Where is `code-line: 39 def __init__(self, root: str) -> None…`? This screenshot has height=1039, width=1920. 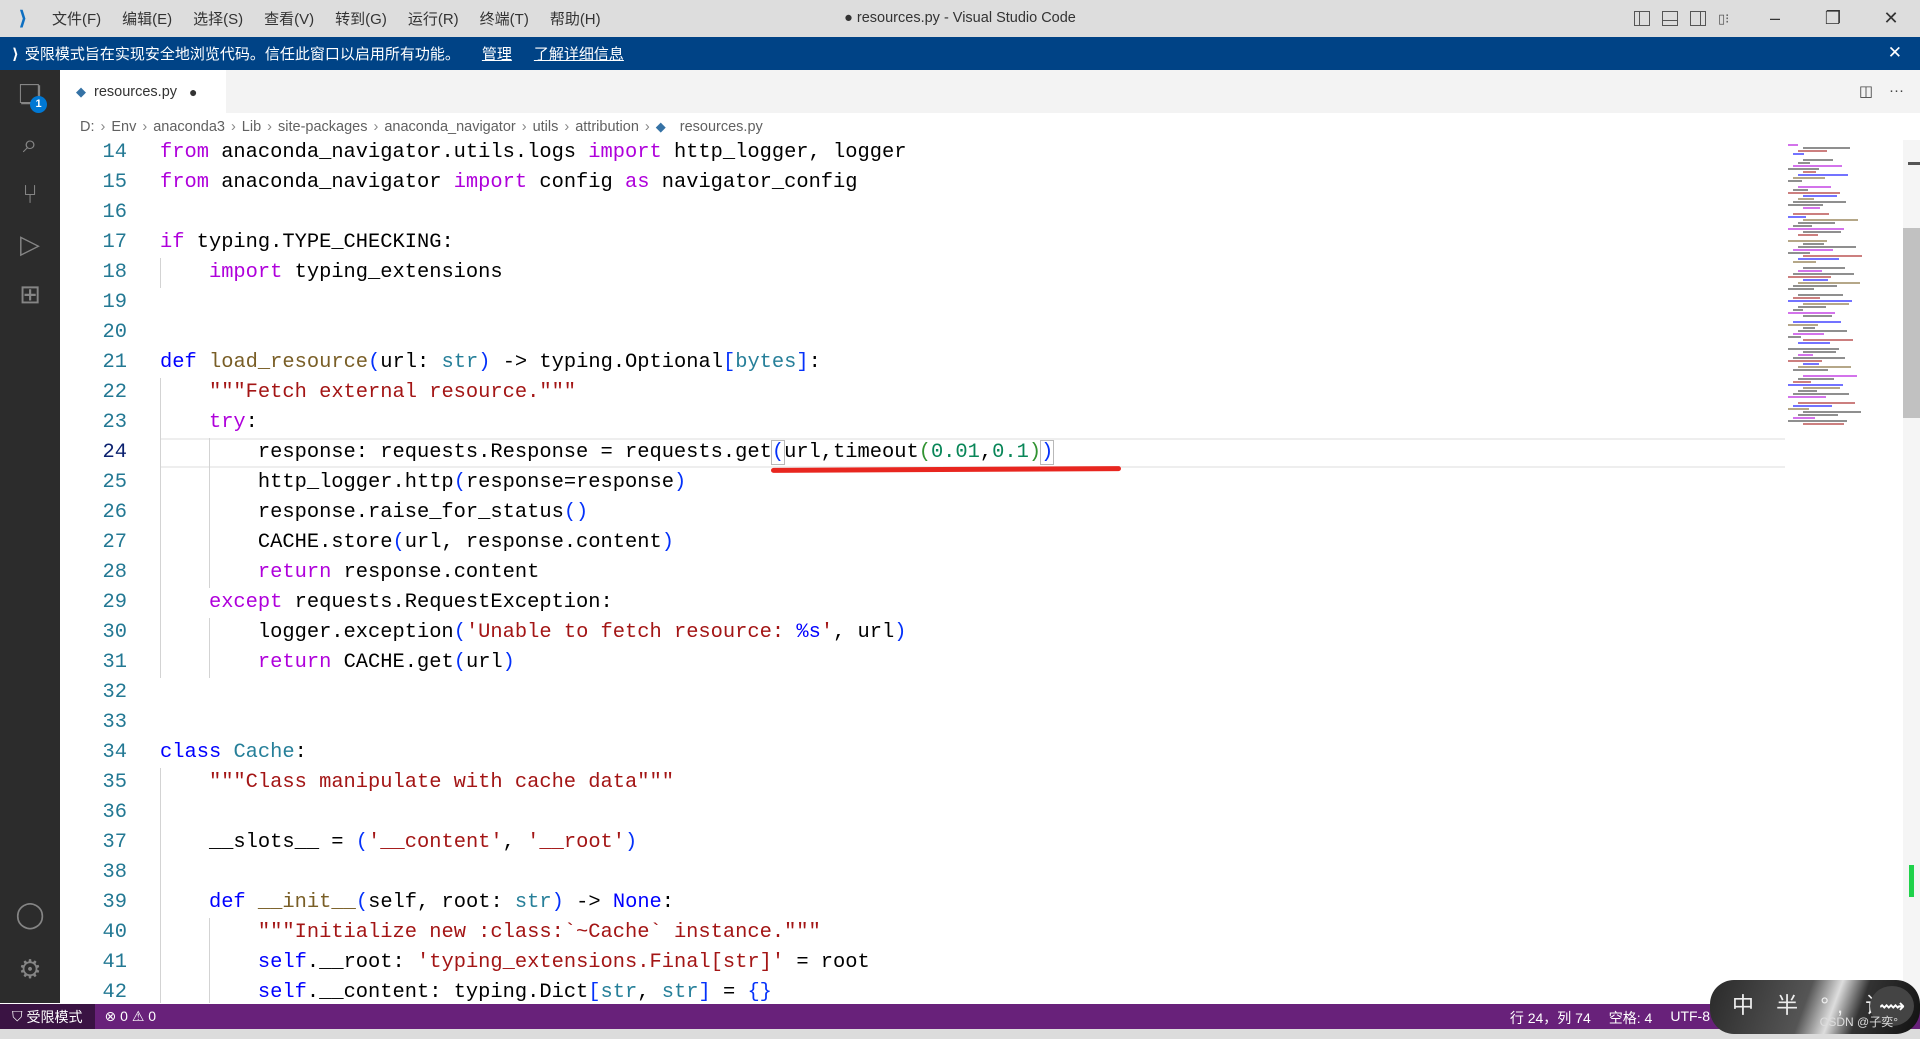 code-line: 39 def __init__(self, root: str) -> None… is located at coordinates (922, 903).